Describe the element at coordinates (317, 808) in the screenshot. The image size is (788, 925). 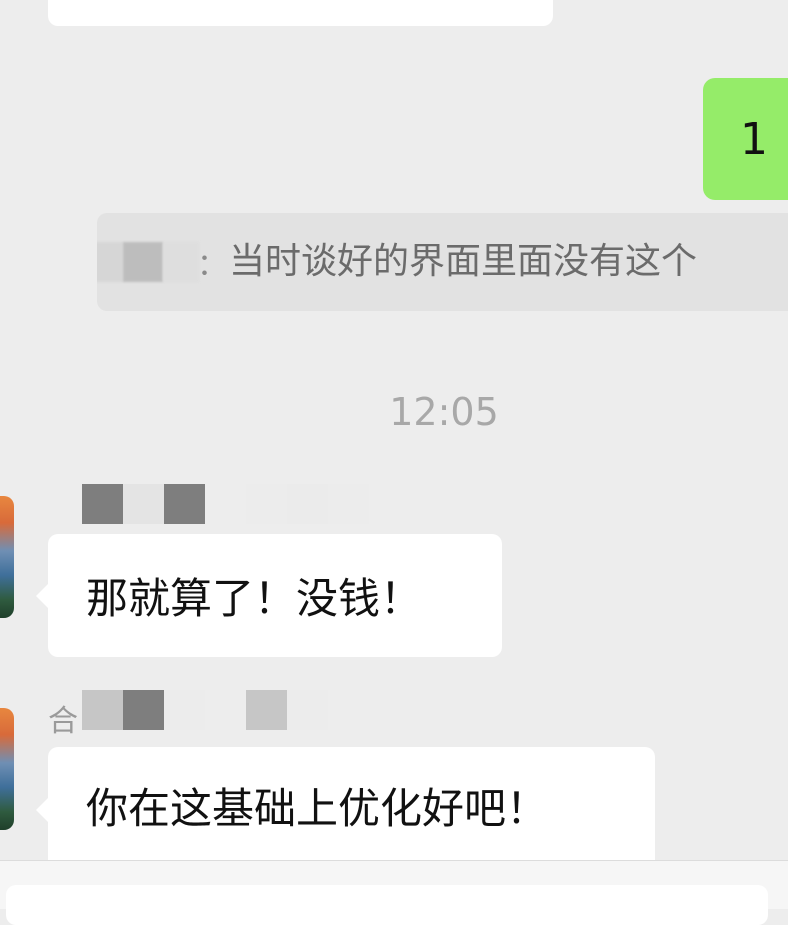
I see `incoming-message-text: 你在这基础上优化好吧！` at that location.